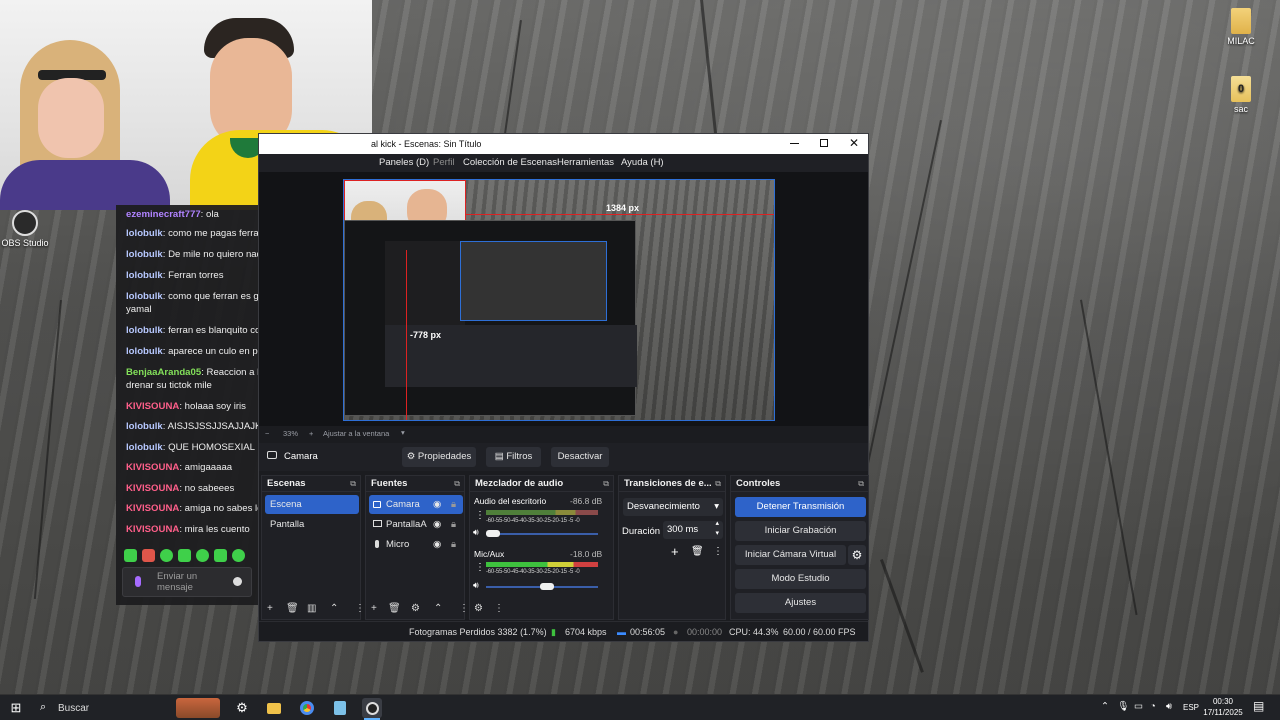 The height and width of the screenshot is (720, 1280). What do you see at coordinates (854, 143) in the screenshot?
I see `close-icon: ✕` at bounding box center [854, 143].